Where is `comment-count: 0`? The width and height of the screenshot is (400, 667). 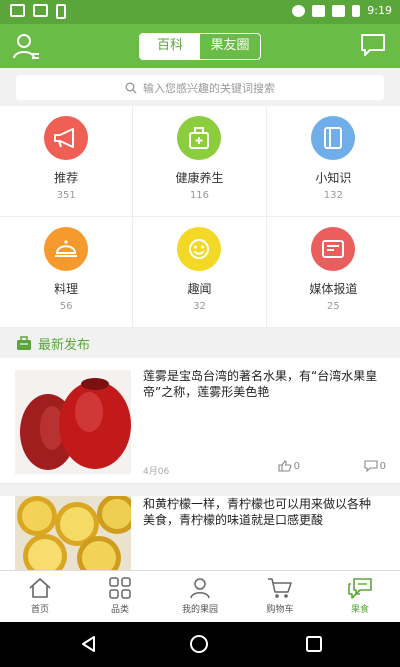 comment-count: 0 is located at coordinates (375, 466).